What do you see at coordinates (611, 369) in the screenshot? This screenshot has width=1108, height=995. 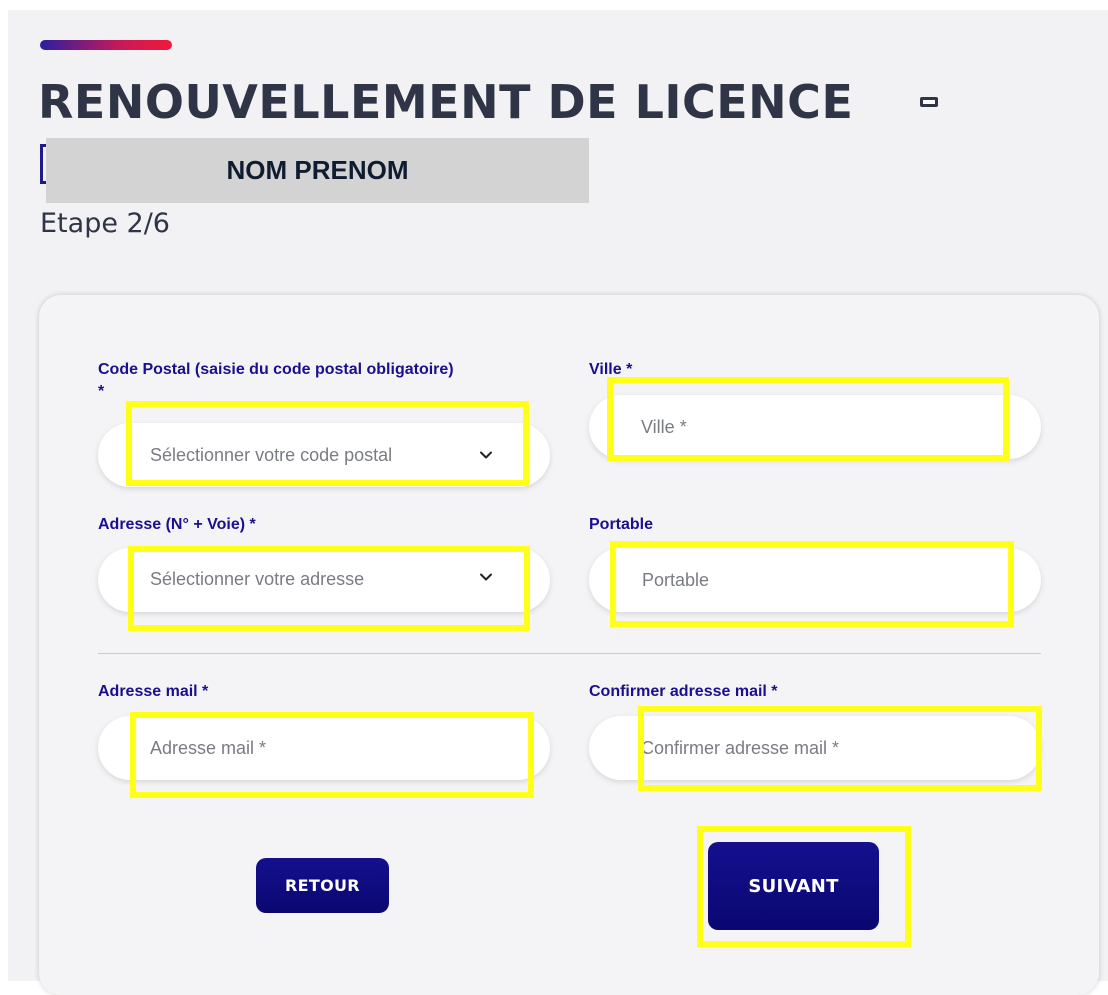 I see `ville-label: Ville *` at bounding box center [611, 369].